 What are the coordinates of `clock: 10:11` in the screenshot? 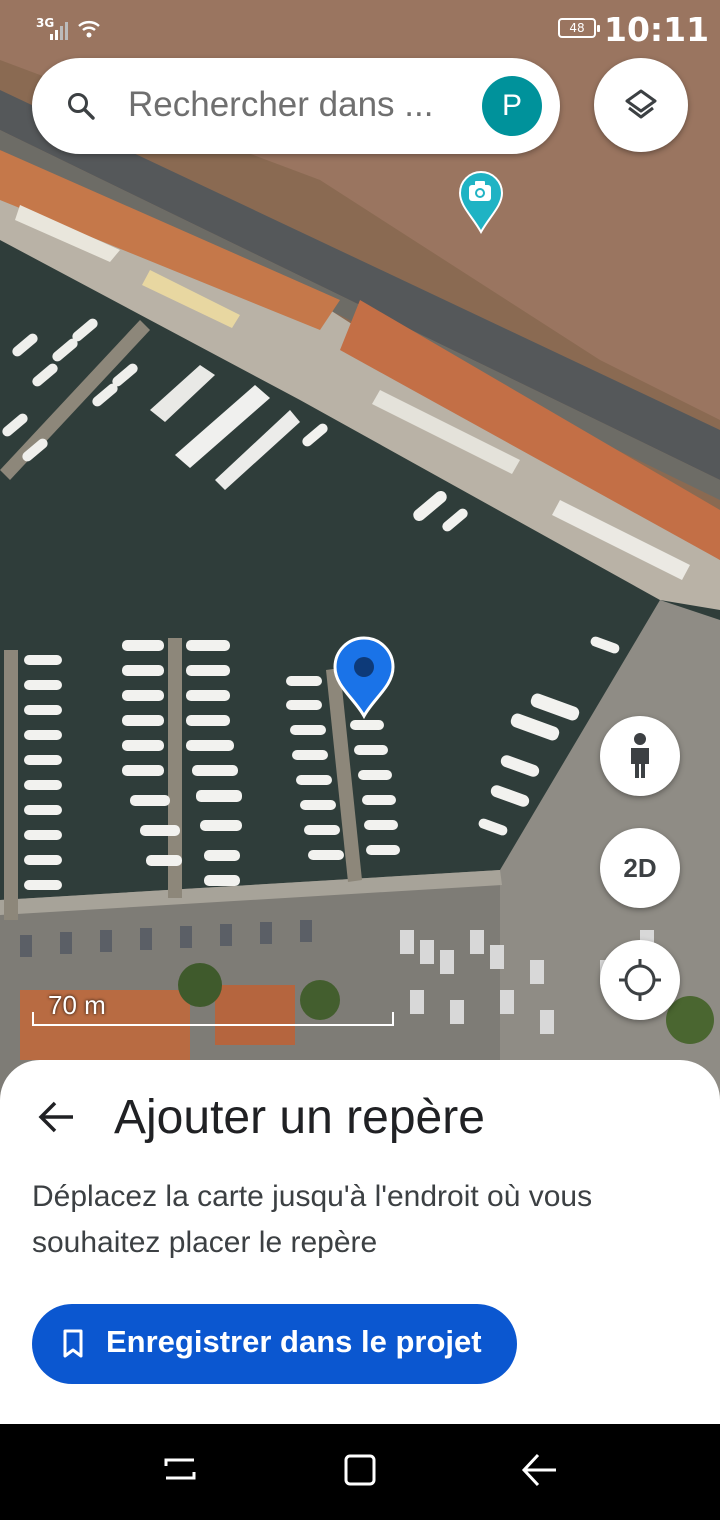 It's located at (657, 29).